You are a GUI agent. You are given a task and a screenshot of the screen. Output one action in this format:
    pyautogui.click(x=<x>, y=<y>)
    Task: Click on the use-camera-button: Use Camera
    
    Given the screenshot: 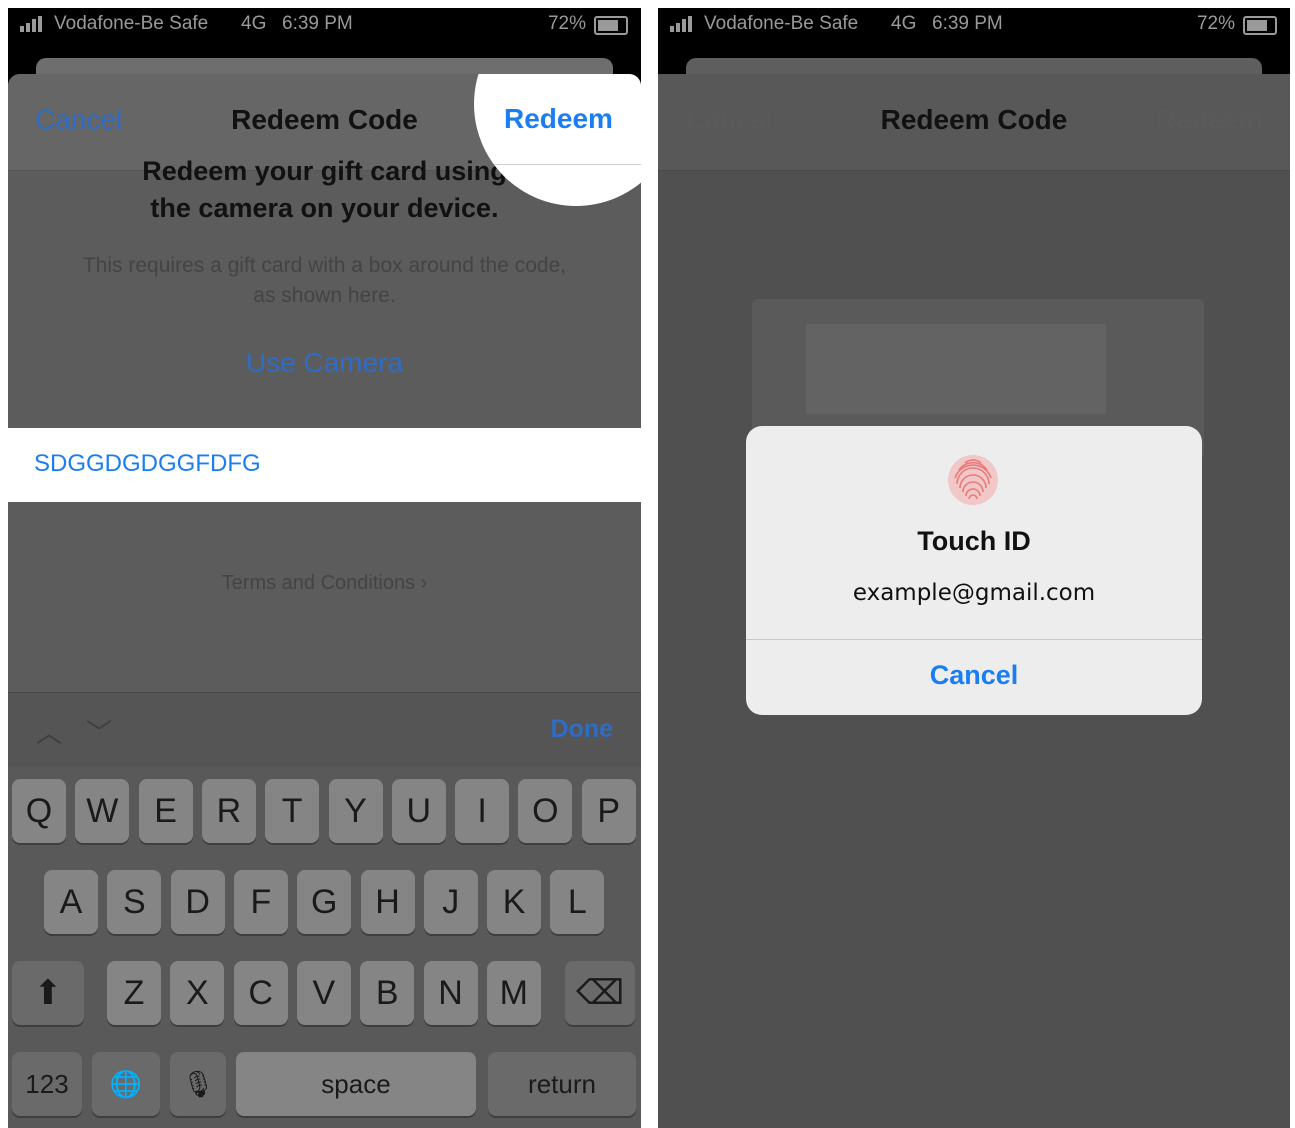 What is the action you would take?
    pyautogui.click(x=324, y=363)
    